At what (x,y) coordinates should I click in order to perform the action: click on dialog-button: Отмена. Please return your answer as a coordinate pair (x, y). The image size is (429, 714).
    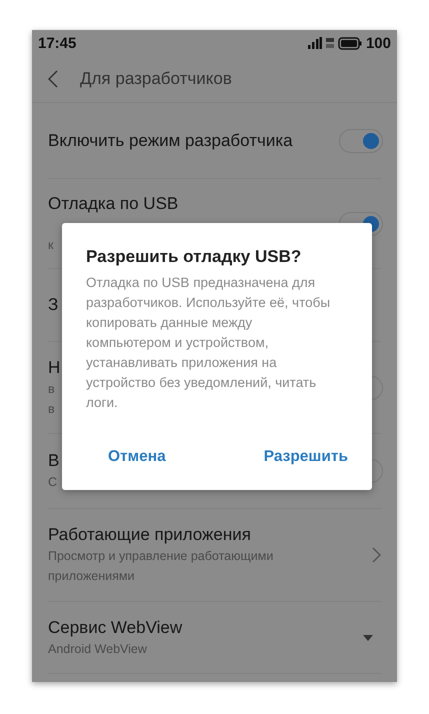
    Looking at the image, I should click on (137, 457).